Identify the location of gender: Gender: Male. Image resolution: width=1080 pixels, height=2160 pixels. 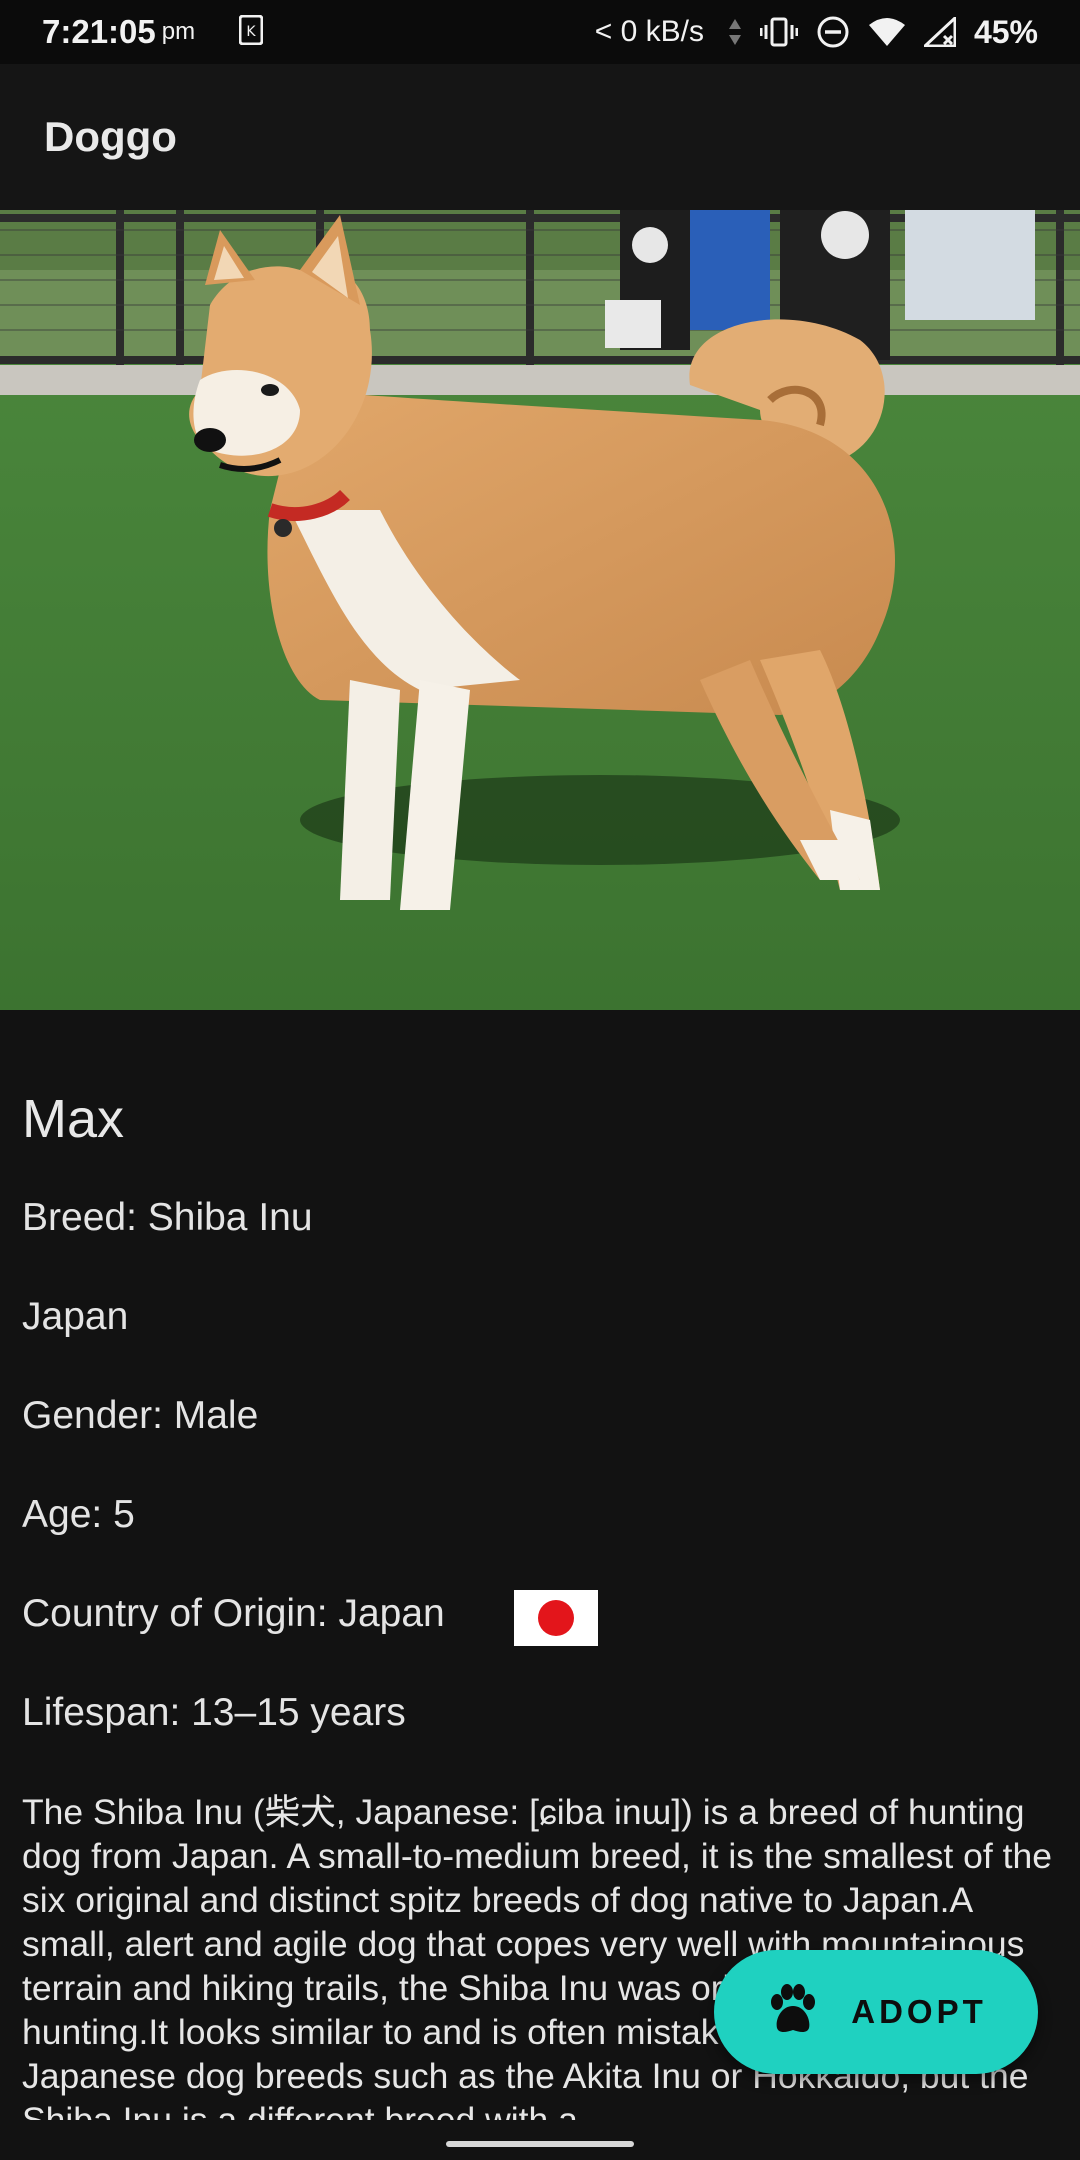
(140, 1415).